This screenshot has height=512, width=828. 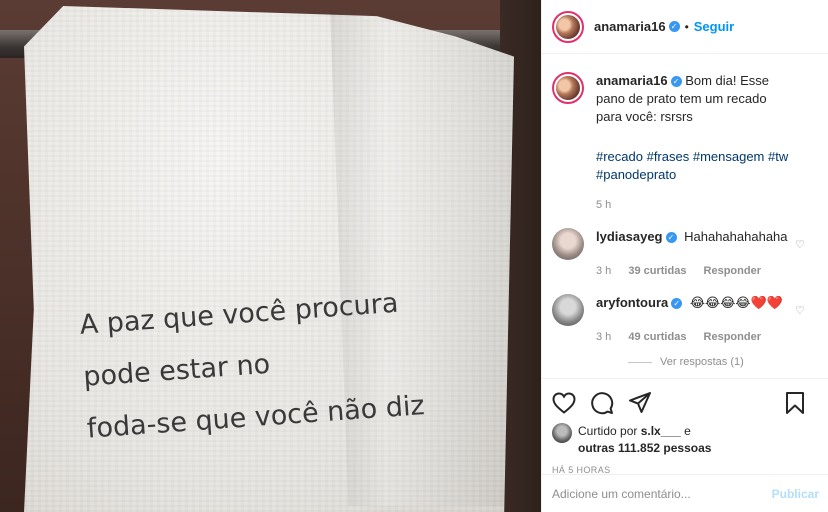 What do you see at coordinates (696, 205) in the screenshot?
I see `caption-time: 5 h` at bounding box center [696, 205].